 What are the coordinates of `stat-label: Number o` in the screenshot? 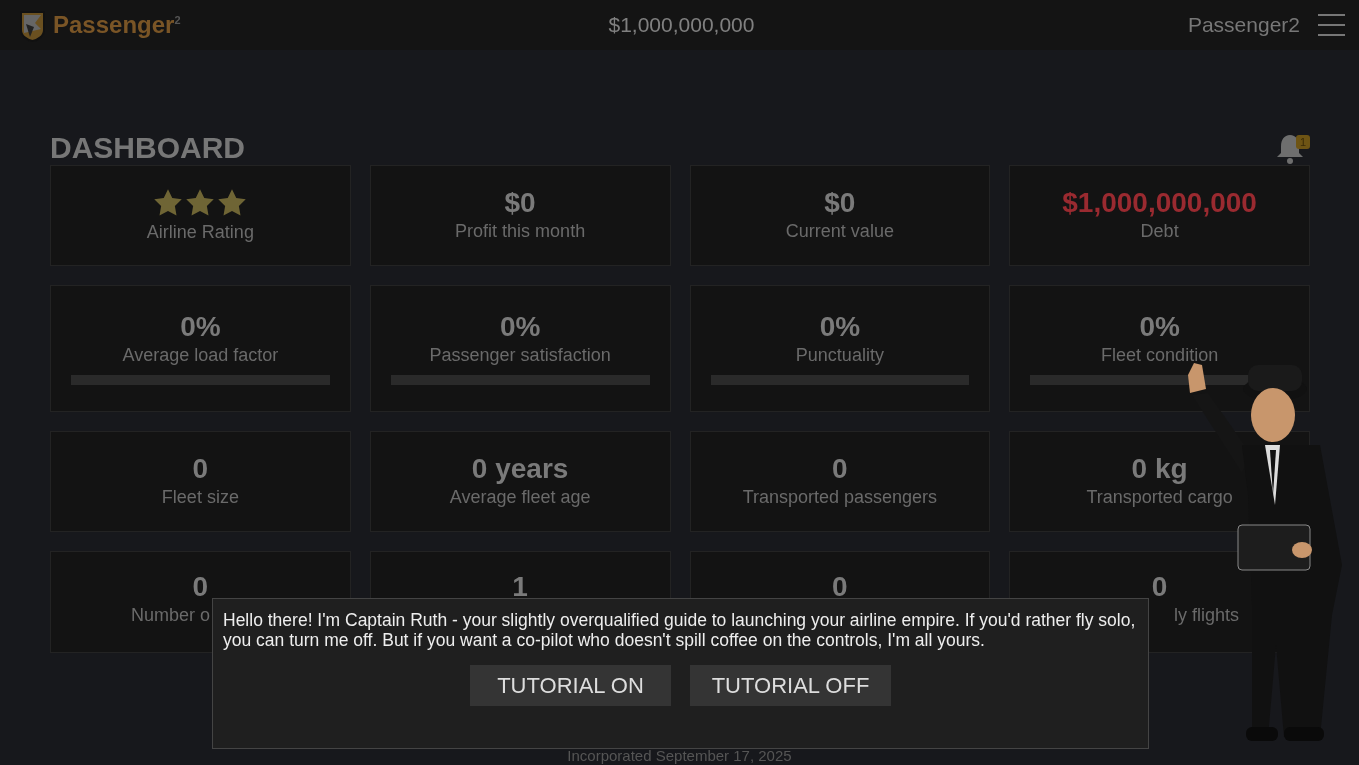 It's located at (170, 615).